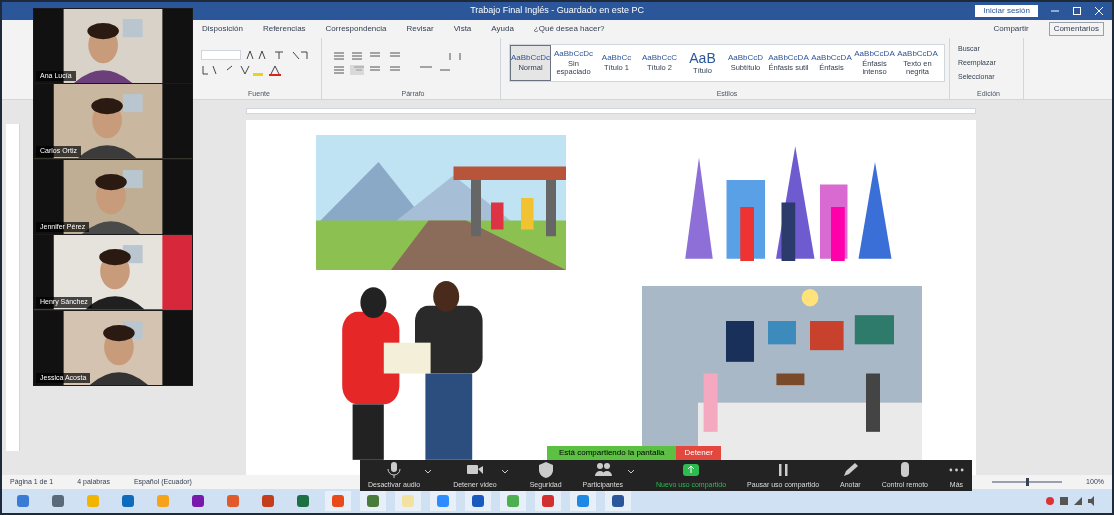 This screenshot has height=515, width=1114. I want to click on shield-icon, so click(545, 469).